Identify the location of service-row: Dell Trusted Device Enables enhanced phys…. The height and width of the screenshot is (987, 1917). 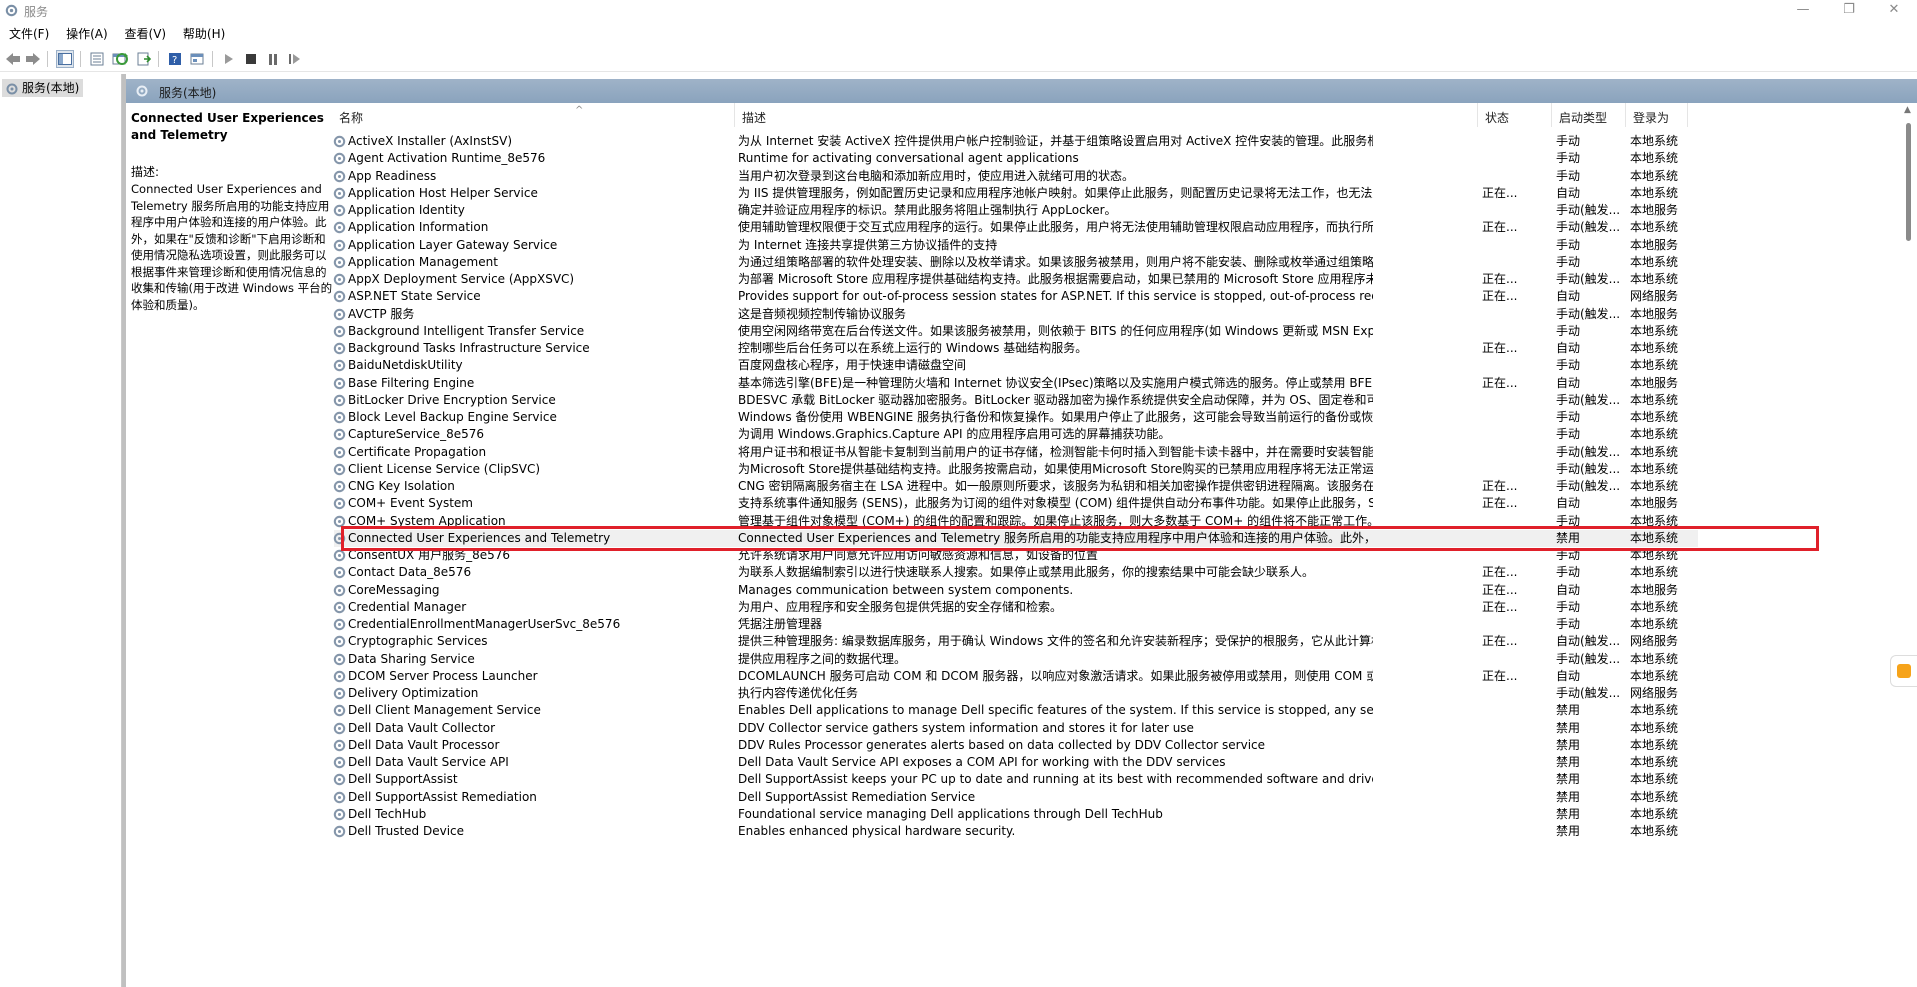
(1015, 831).